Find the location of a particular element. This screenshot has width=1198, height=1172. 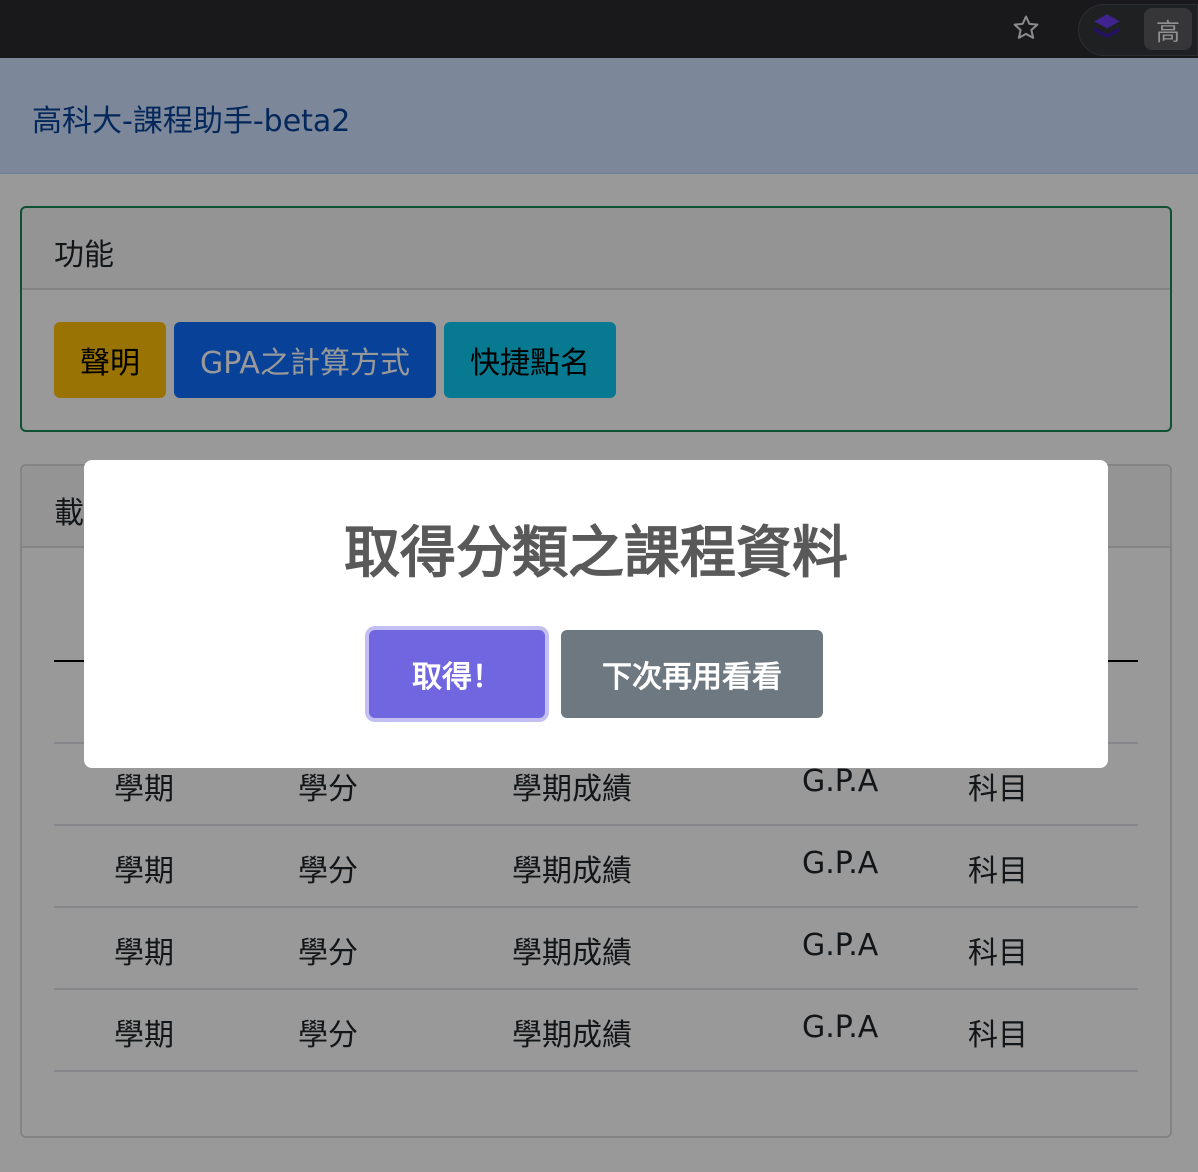

confirm-button: 取得！ is located at coordinates (457, 674).